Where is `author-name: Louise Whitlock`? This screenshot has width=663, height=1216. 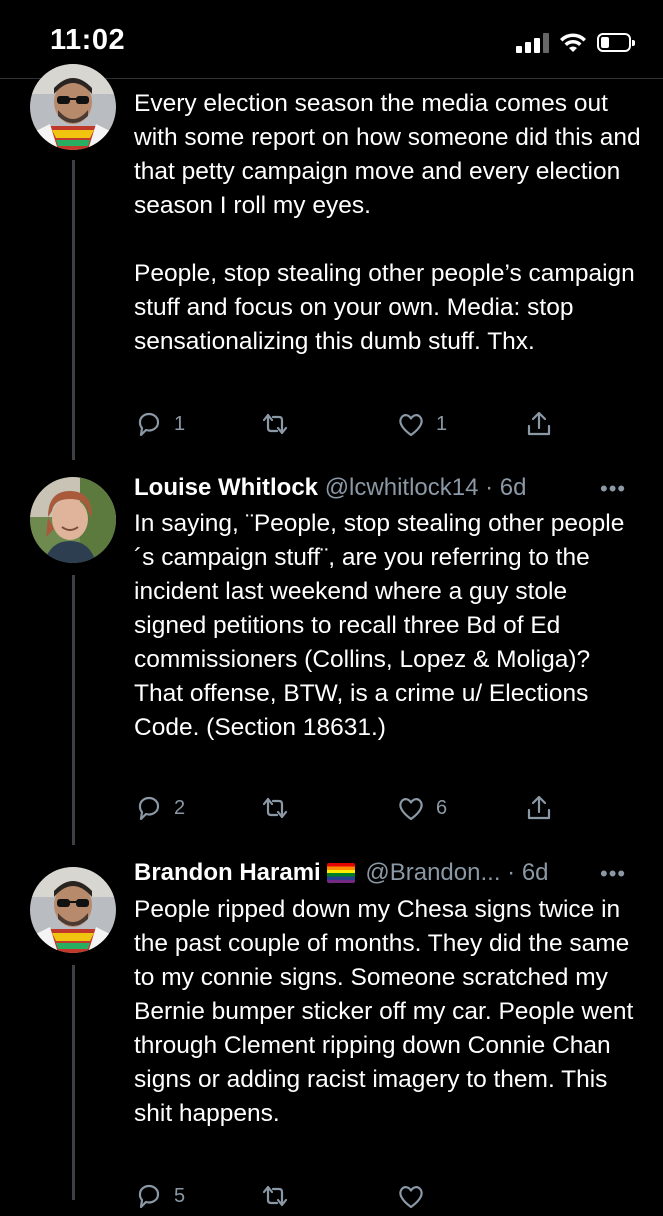 author-name: Louise Whitlock is located at coordinates (226, 487).